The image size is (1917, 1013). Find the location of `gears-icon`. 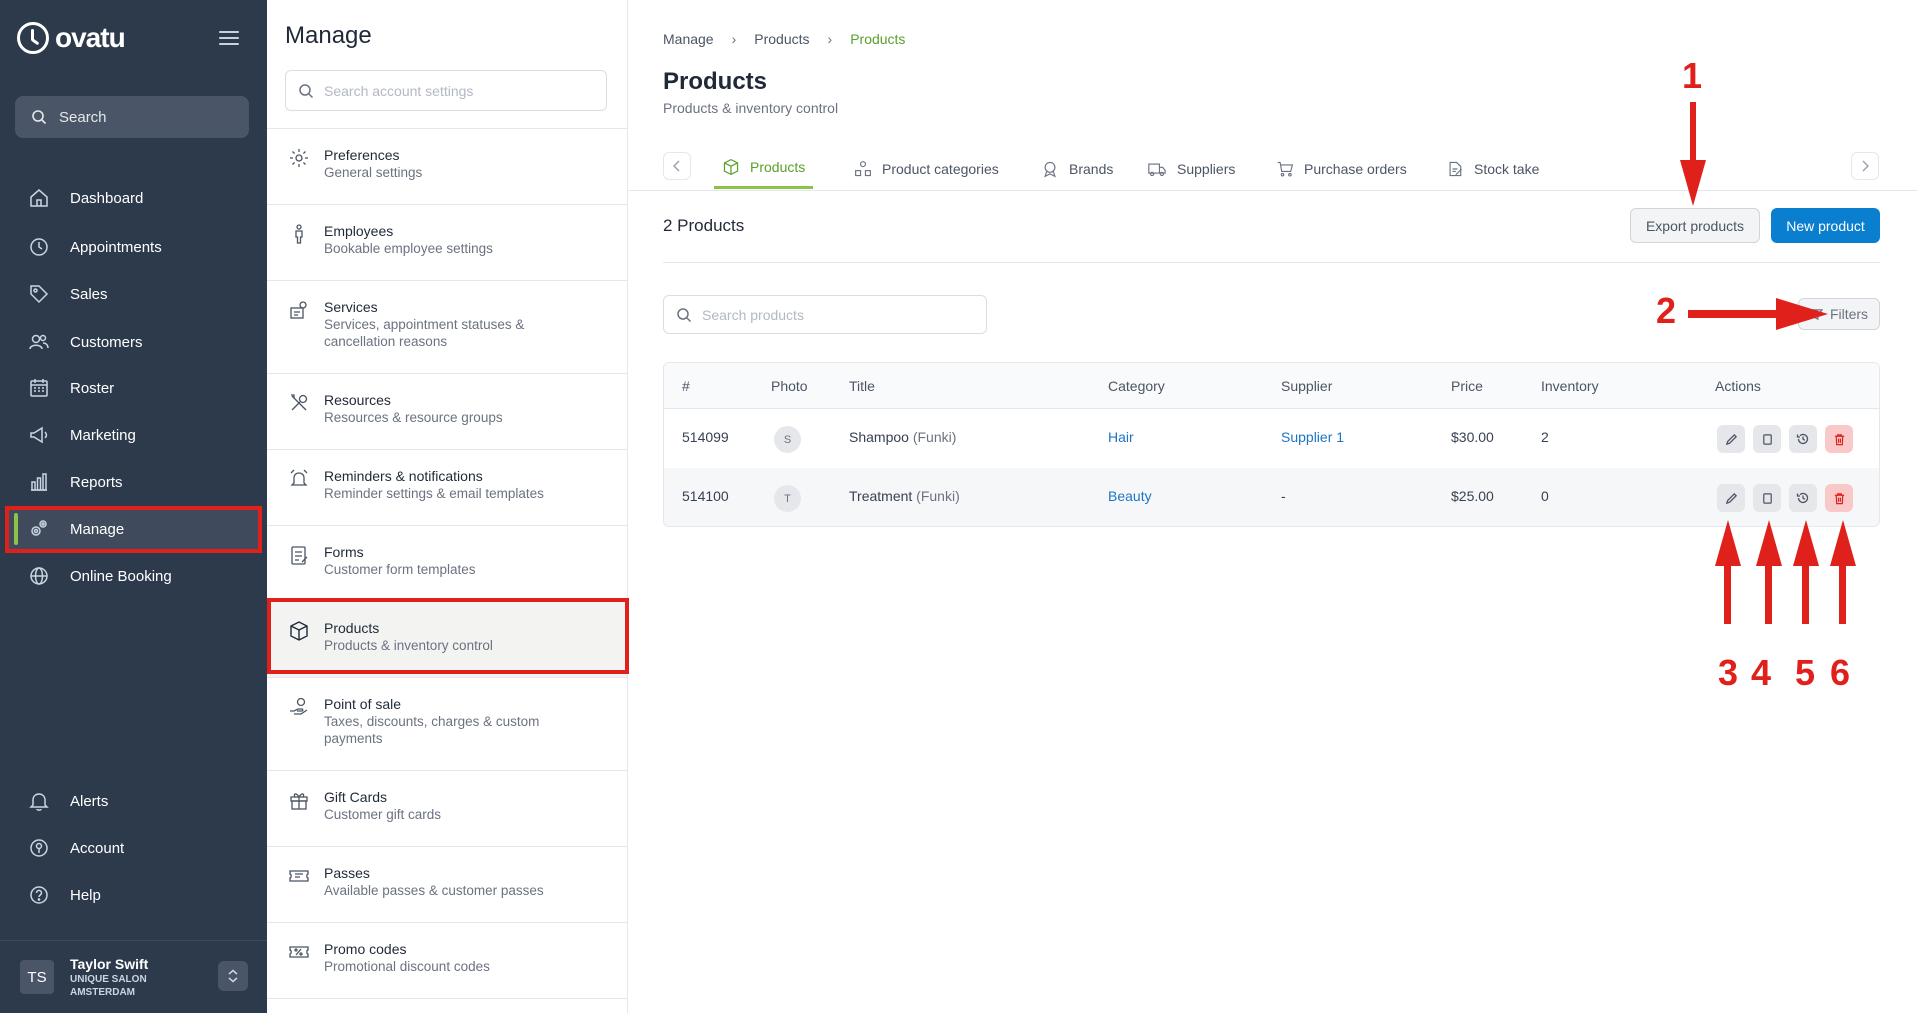

gears-icon is located at coordinates (39, 528).